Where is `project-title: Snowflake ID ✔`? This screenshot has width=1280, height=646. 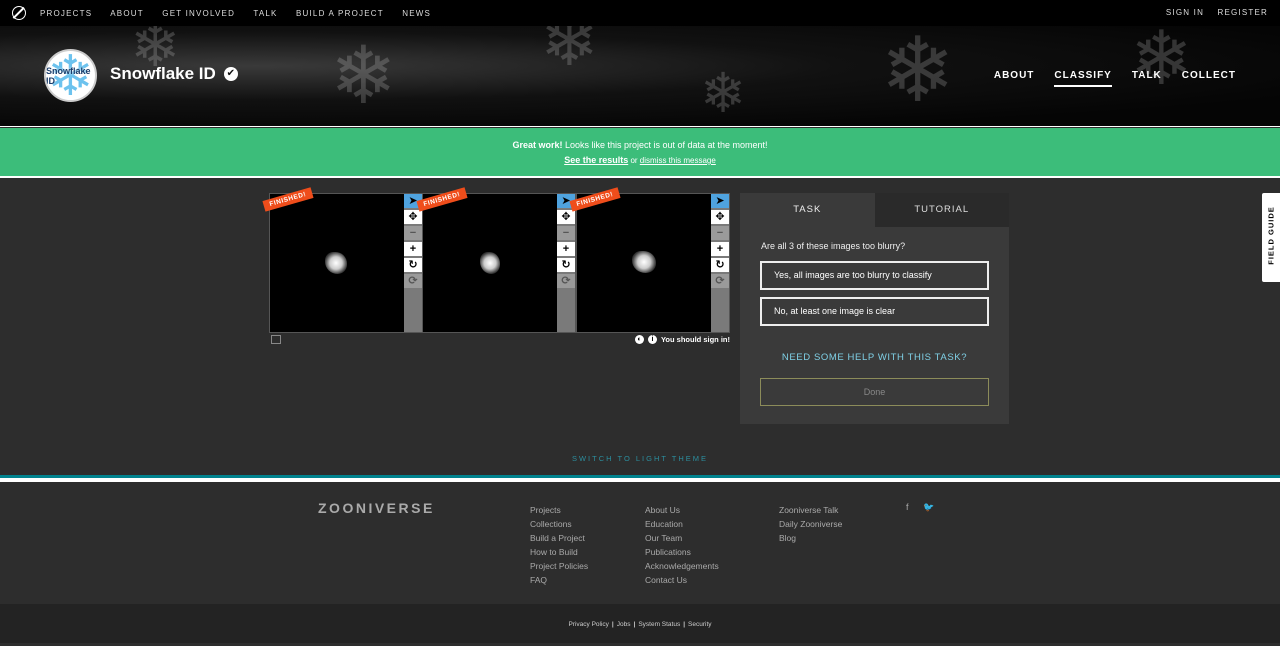 project-title: Snowflake ID ✔ is located at coordinates (174, 74).